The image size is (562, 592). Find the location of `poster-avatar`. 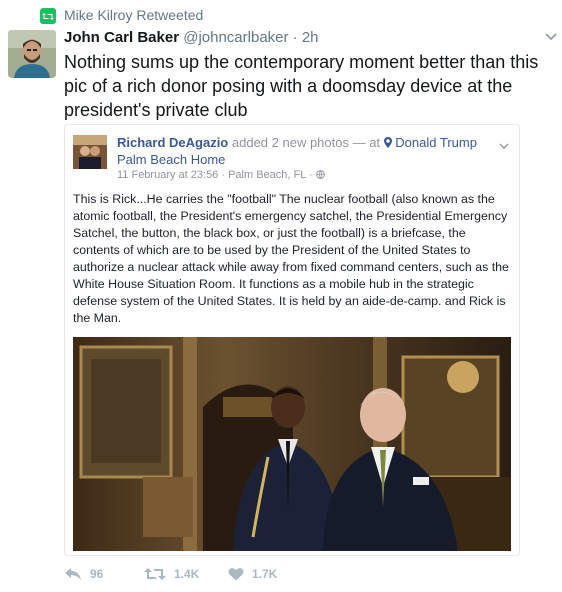

poster-avatar is located at coordinates (90, 152).